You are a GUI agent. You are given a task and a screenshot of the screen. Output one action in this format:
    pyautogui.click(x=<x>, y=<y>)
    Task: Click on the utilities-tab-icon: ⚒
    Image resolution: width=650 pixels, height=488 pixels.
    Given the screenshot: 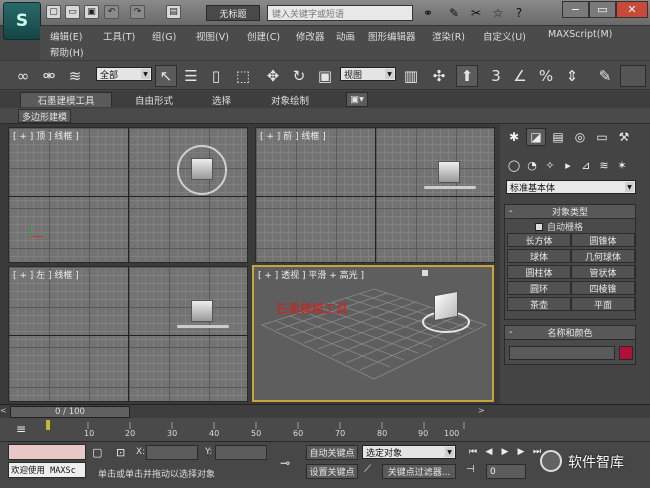 What is the action you would take?
    pyautogui.click(x=624, y=137)
    